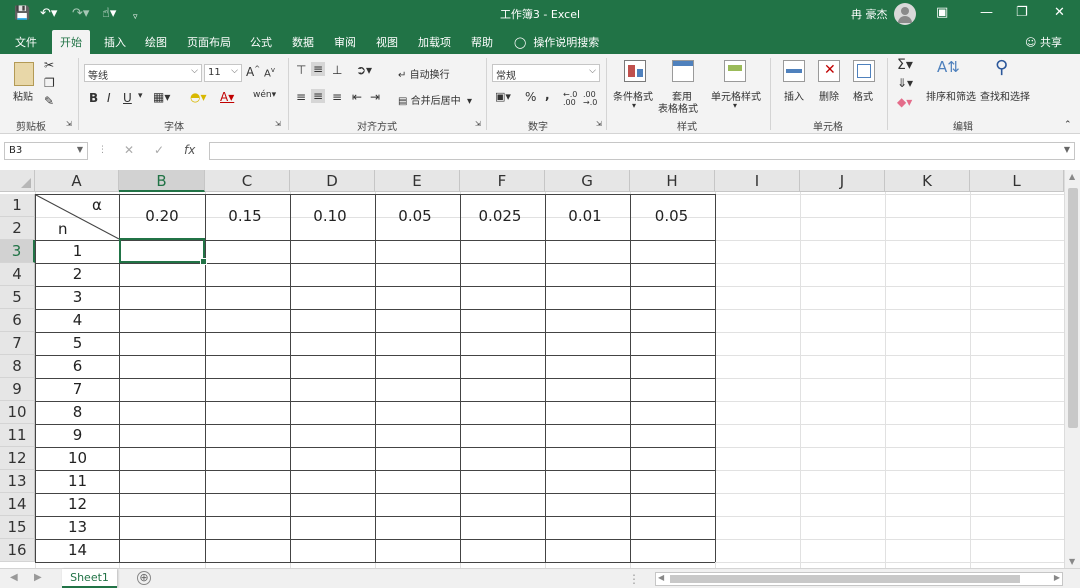  Describe the element at coordinates (375, 97) in the screenshot. I see `increase-indent-icon: ⇥` at that location.